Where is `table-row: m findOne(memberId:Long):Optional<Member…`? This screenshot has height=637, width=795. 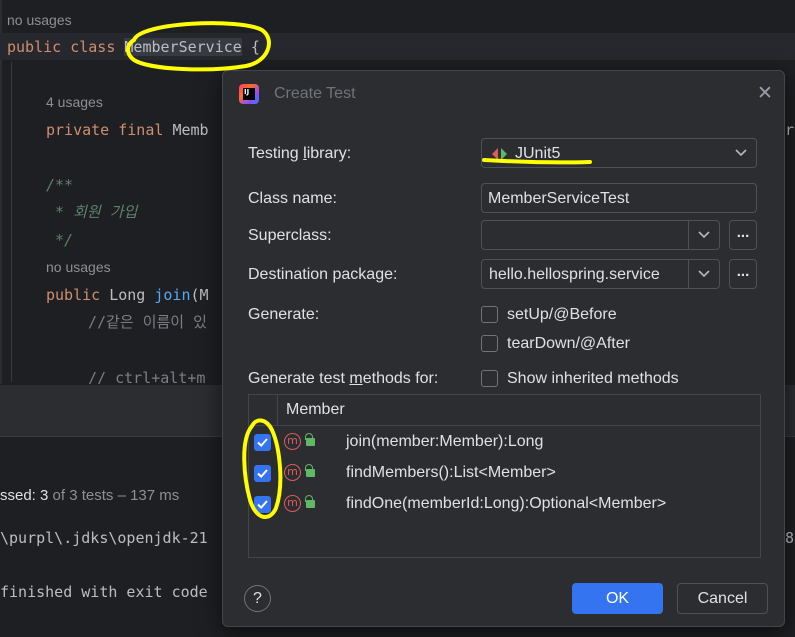
table-row: m findOne(memberId:Long):Optional<Member… is located at coordinates (504, 504).